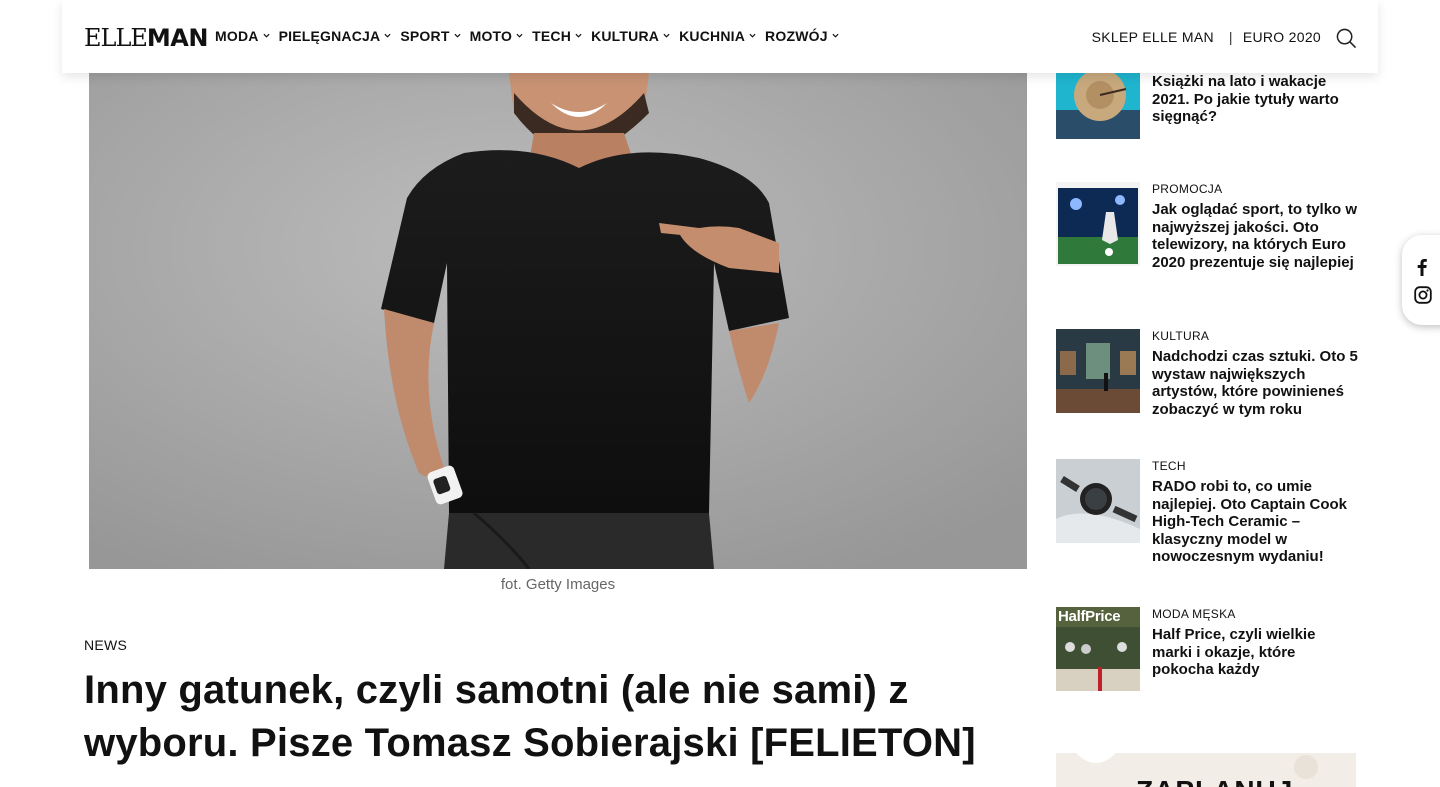 The image size is (1440, 787). Describe the element at coordinates (116, 38) in the screenshot. I see `logo-elle: ELLE` at that location.